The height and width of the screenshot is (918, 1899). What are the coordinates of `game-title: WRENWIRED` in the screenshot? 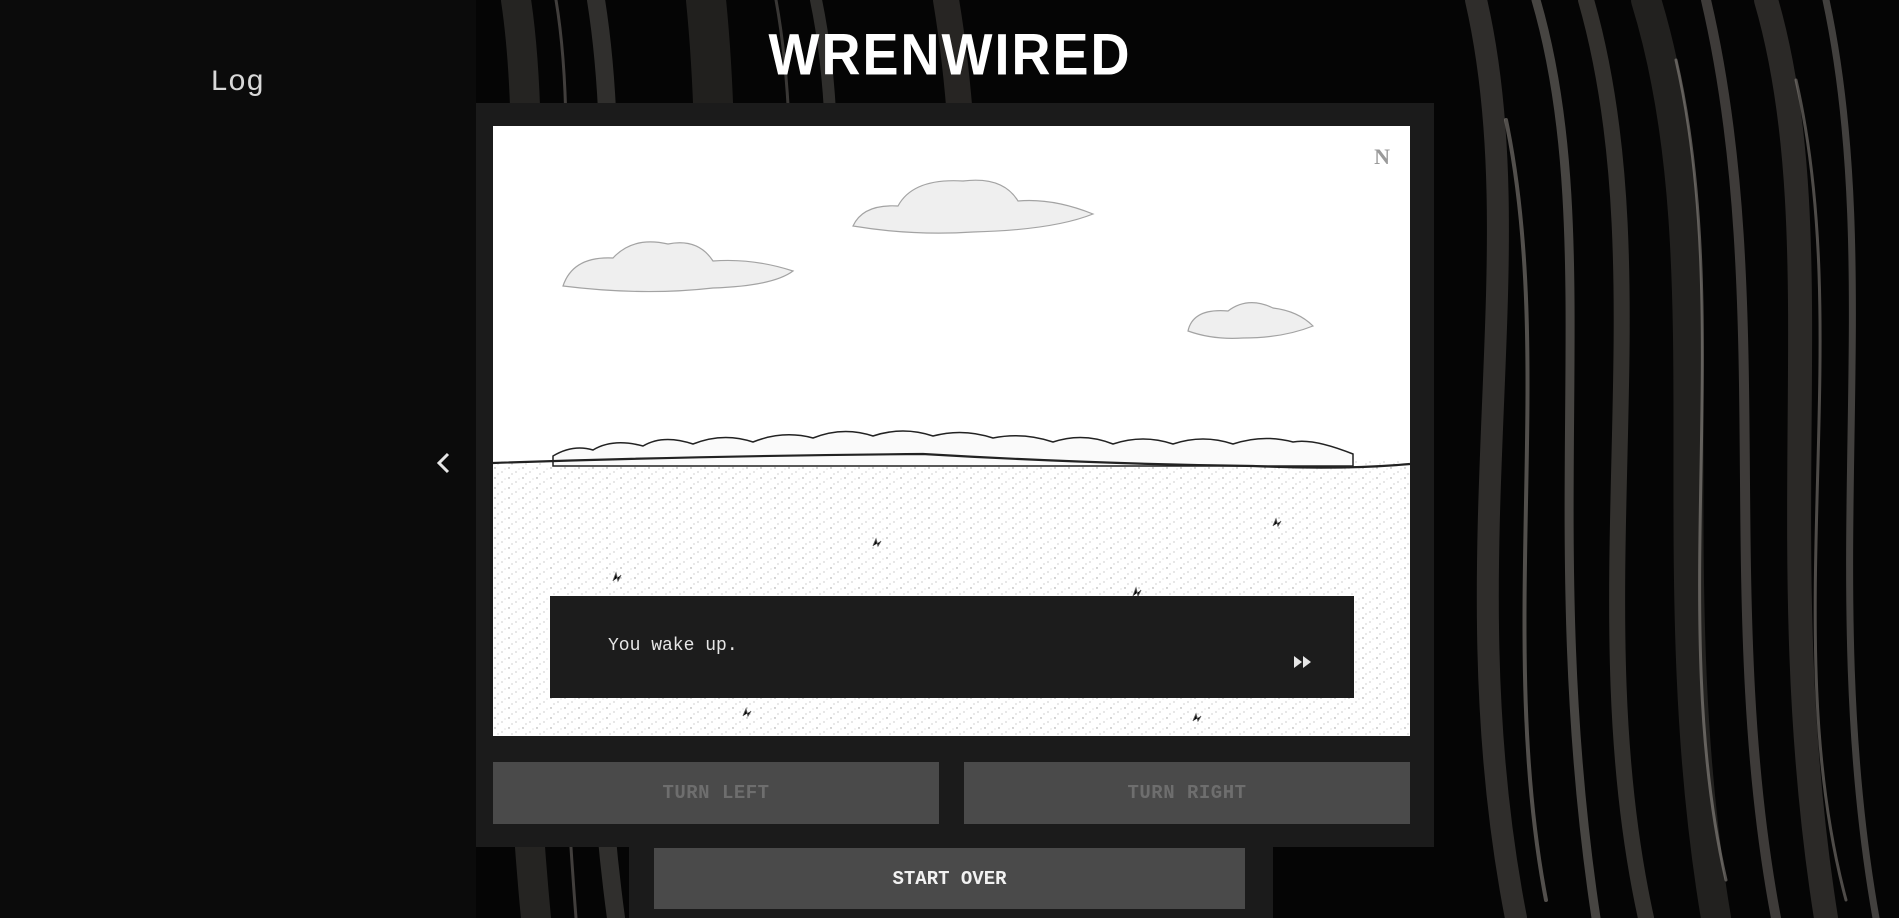 It's located at (950, 55).